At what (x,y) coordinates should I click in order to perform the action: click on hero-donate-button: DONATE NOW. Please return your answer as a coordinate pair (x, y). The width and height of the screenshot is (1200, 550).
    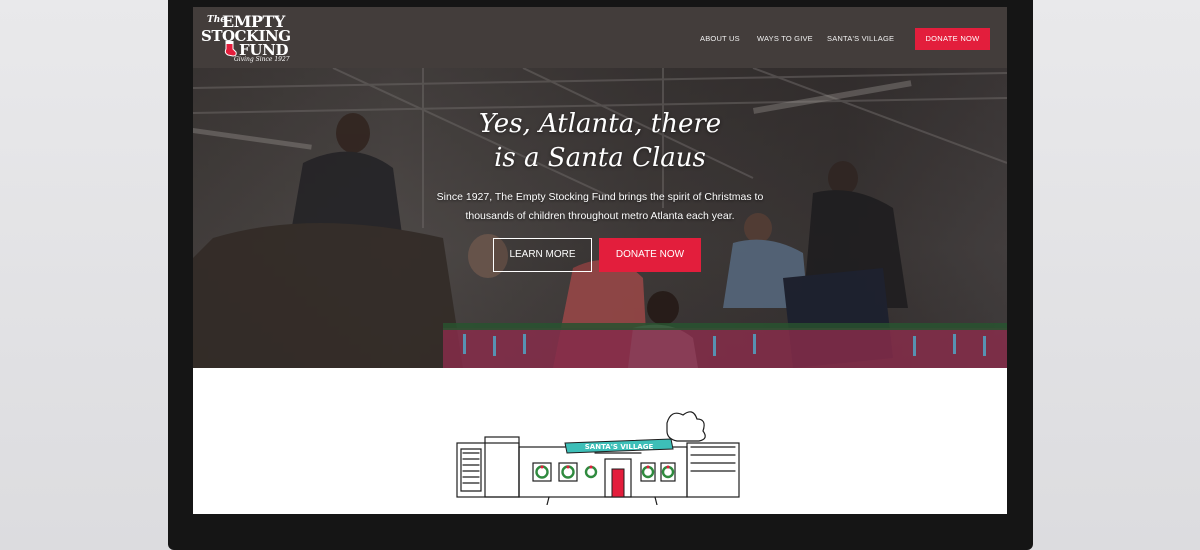
    Looking at the image, I should click on (650, 255).